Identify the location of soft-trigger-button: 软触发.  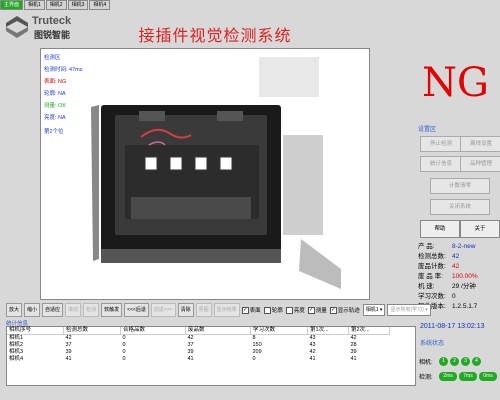
(112, 310).